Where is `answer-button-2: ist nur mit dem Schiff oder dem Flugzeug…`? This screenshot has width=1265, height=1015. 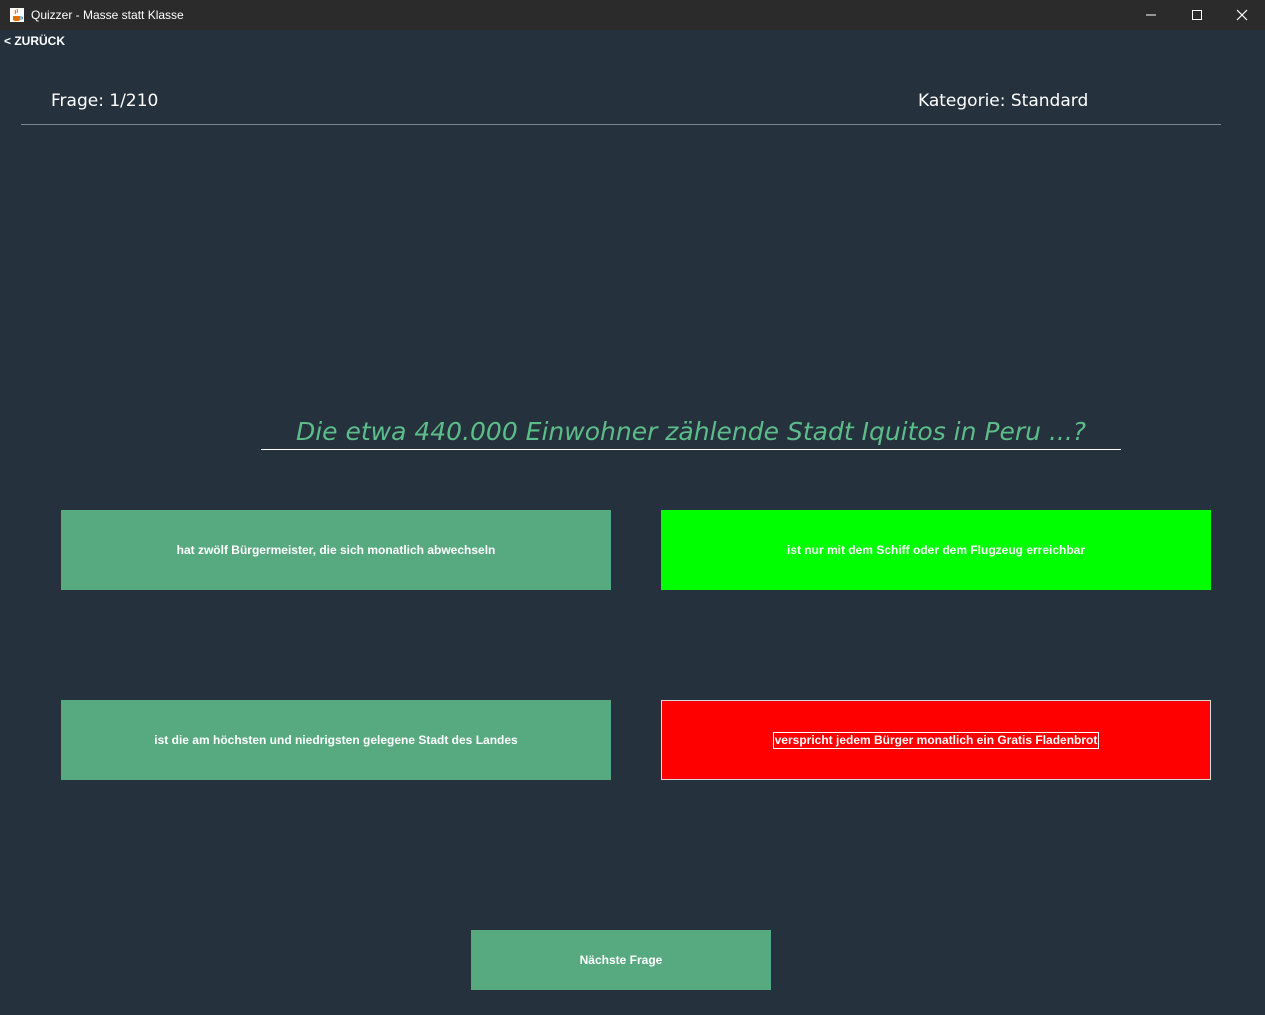
answer-button-2: ist nur mit dem Schiff oder dem Flugzeug… is located at coordinates (936, 550).